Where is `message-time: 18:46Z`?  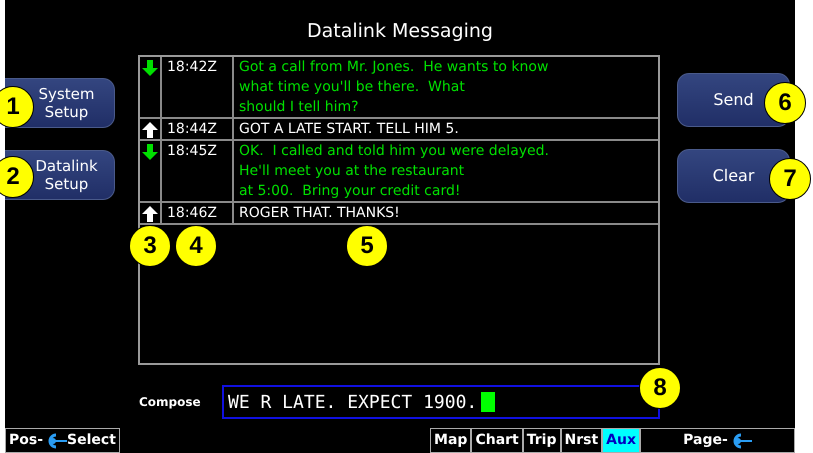 message-time: 18:46Z is located at coordinates (198, 213).